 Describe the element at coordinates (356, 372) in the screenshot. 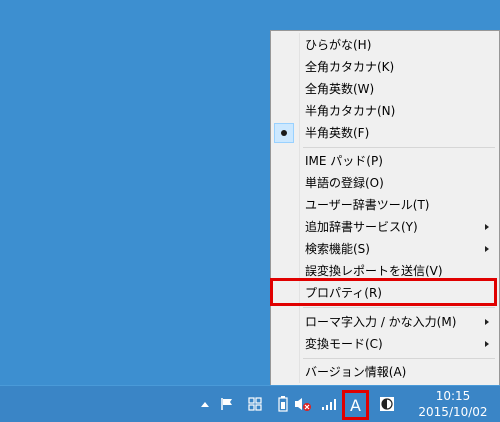

I see `menu-item-label: バージョン情報(A)` at that location.